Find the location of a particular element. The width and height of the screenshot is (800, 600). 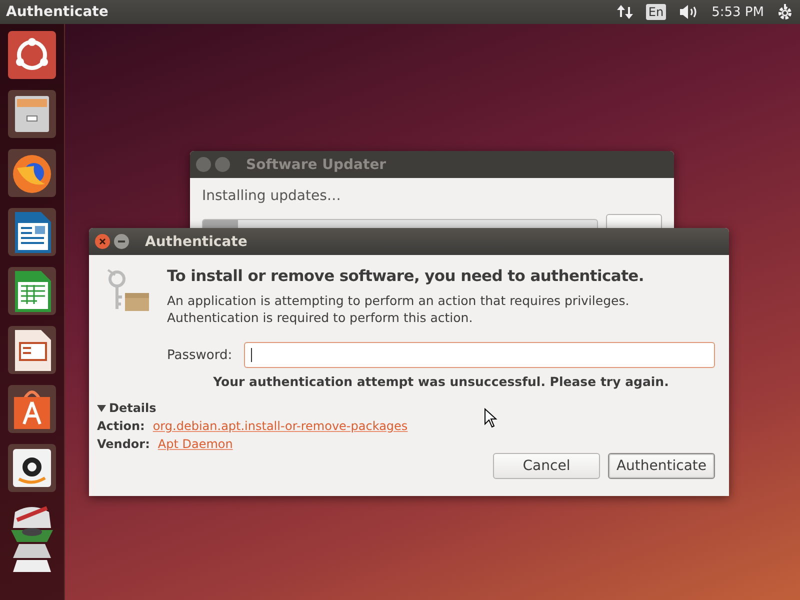

shopping-bag-icon is located at coordinates (32, 409).